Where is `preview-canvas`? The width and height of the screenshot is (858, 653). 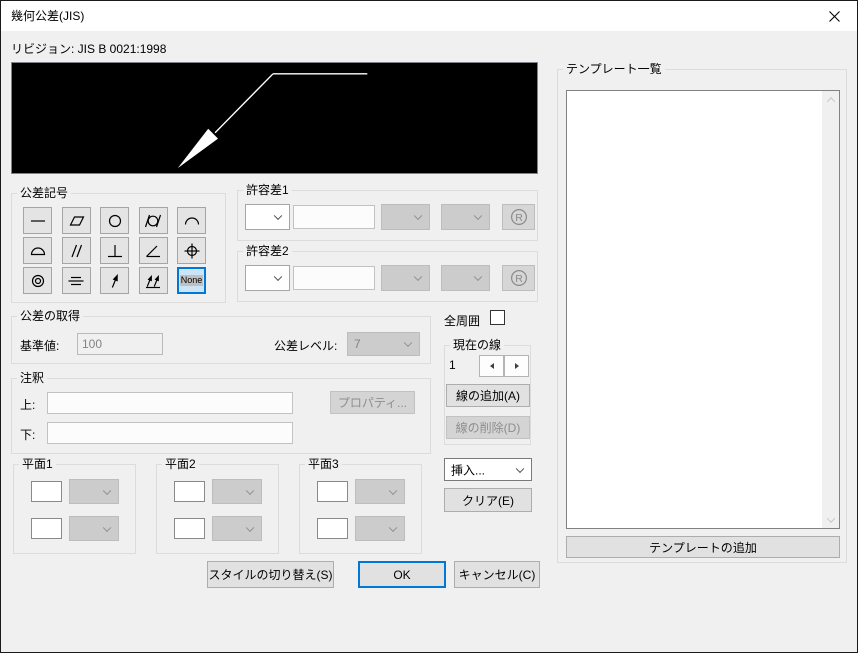 preview-canvas is located at coordinates (274, 118).